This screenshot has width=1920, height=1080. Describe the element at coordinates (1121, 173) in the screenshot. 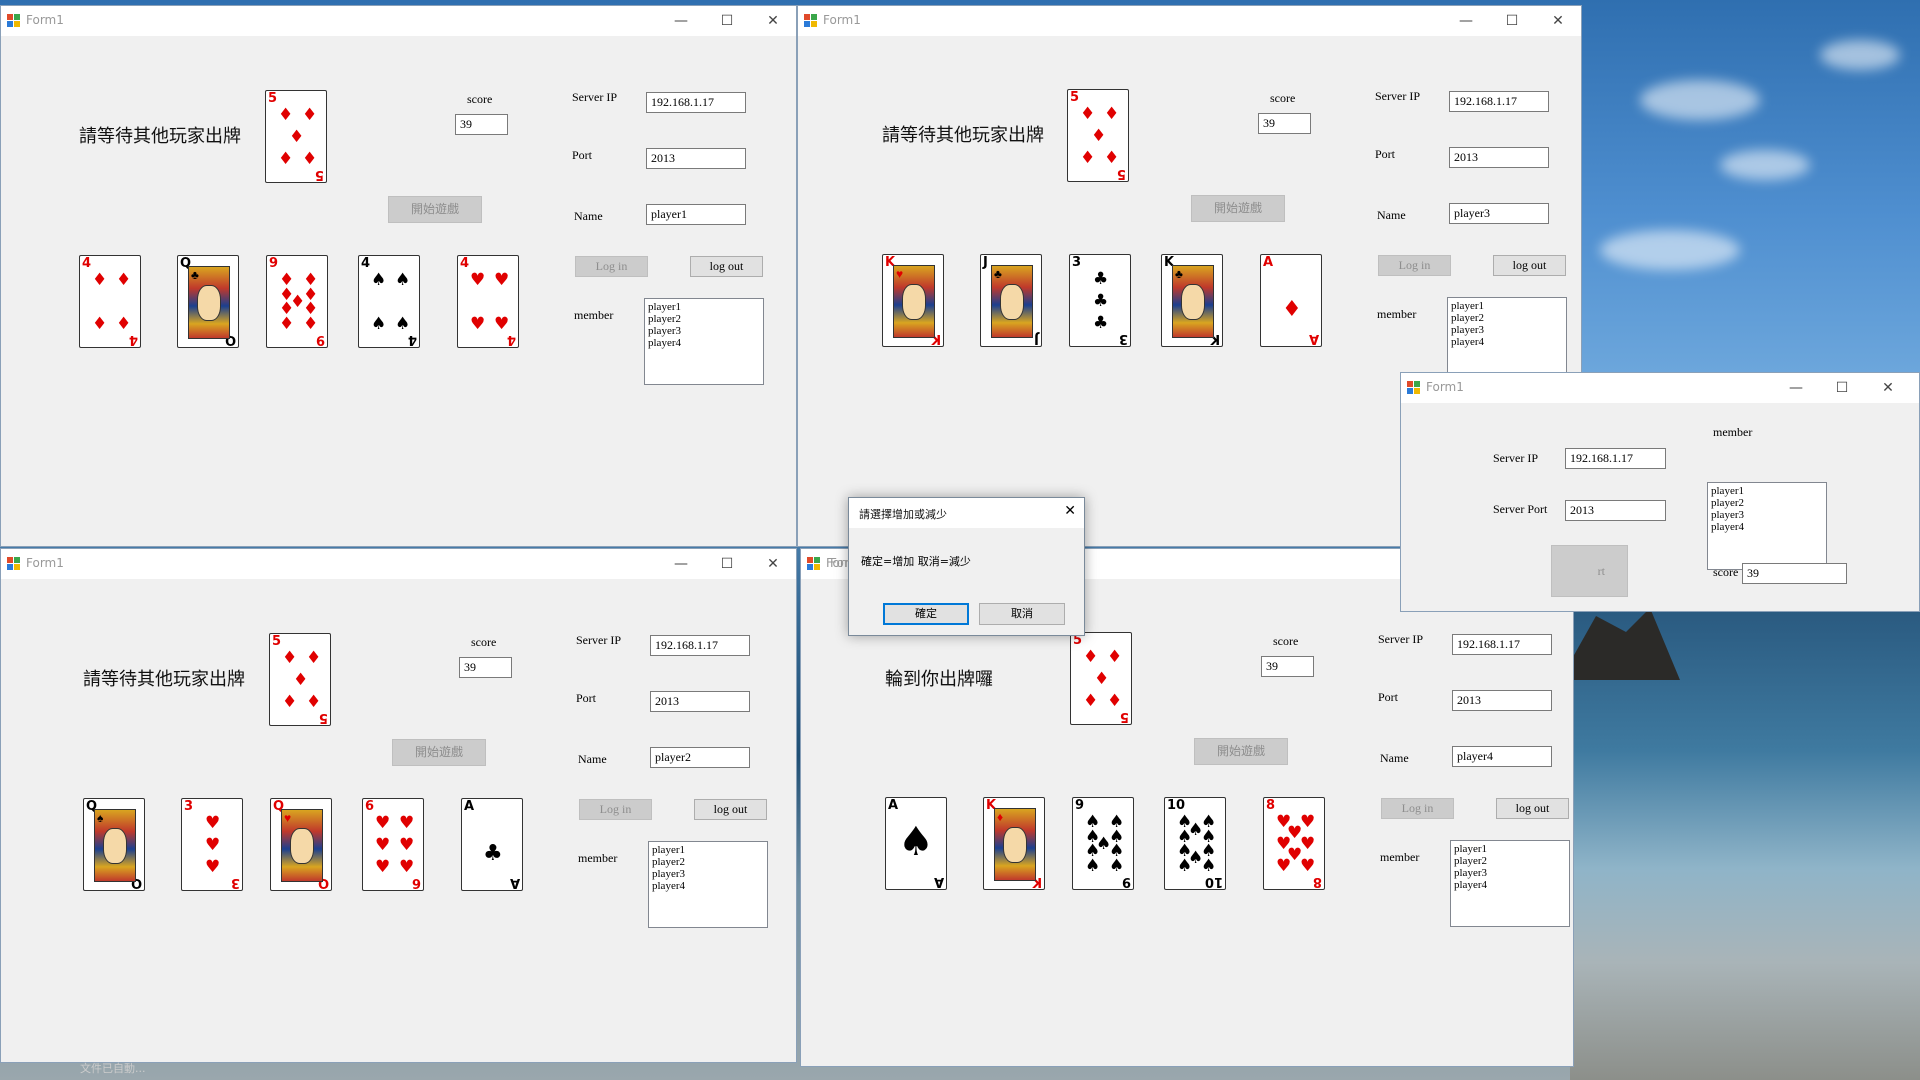

I see `card-rank-inverted: 5` at that location.